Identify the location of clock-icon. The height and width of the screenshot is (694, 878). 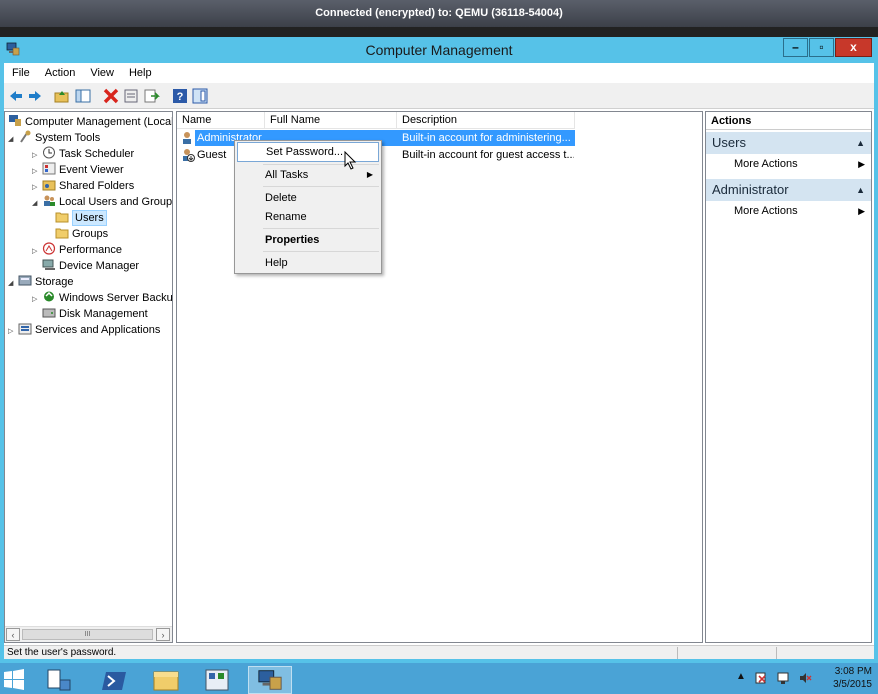
(49, 152).